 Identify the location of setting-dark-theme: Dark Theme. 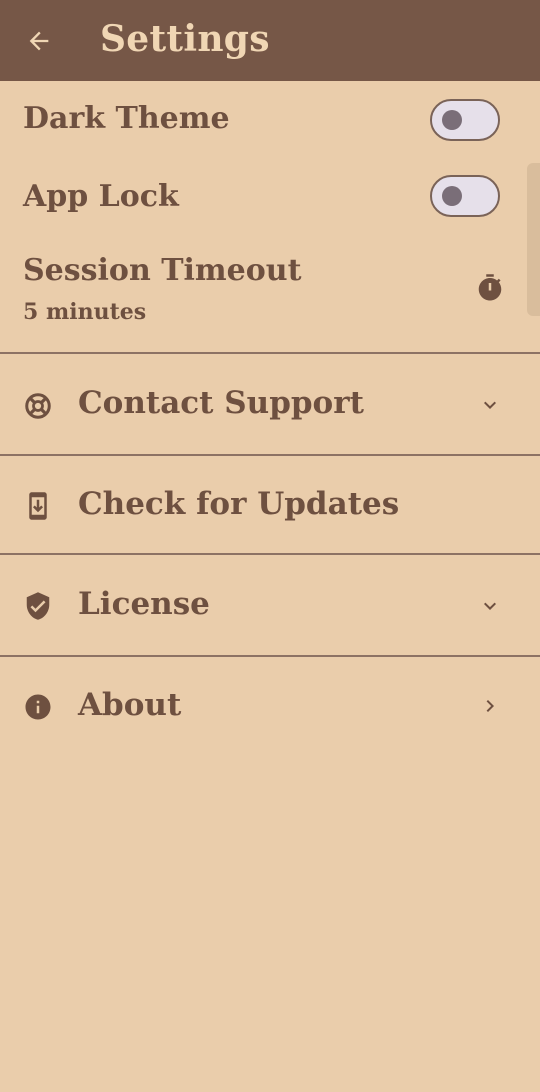
(270, 120).